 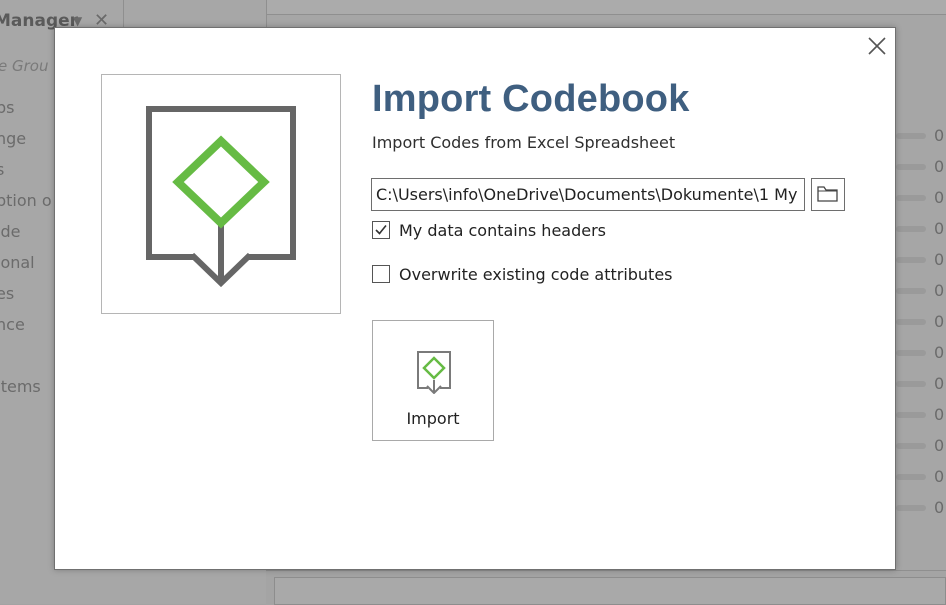 I want to click on dialog-subtitle: Import Codes from Excel Spreadsheet, so click(x=524, y=142).